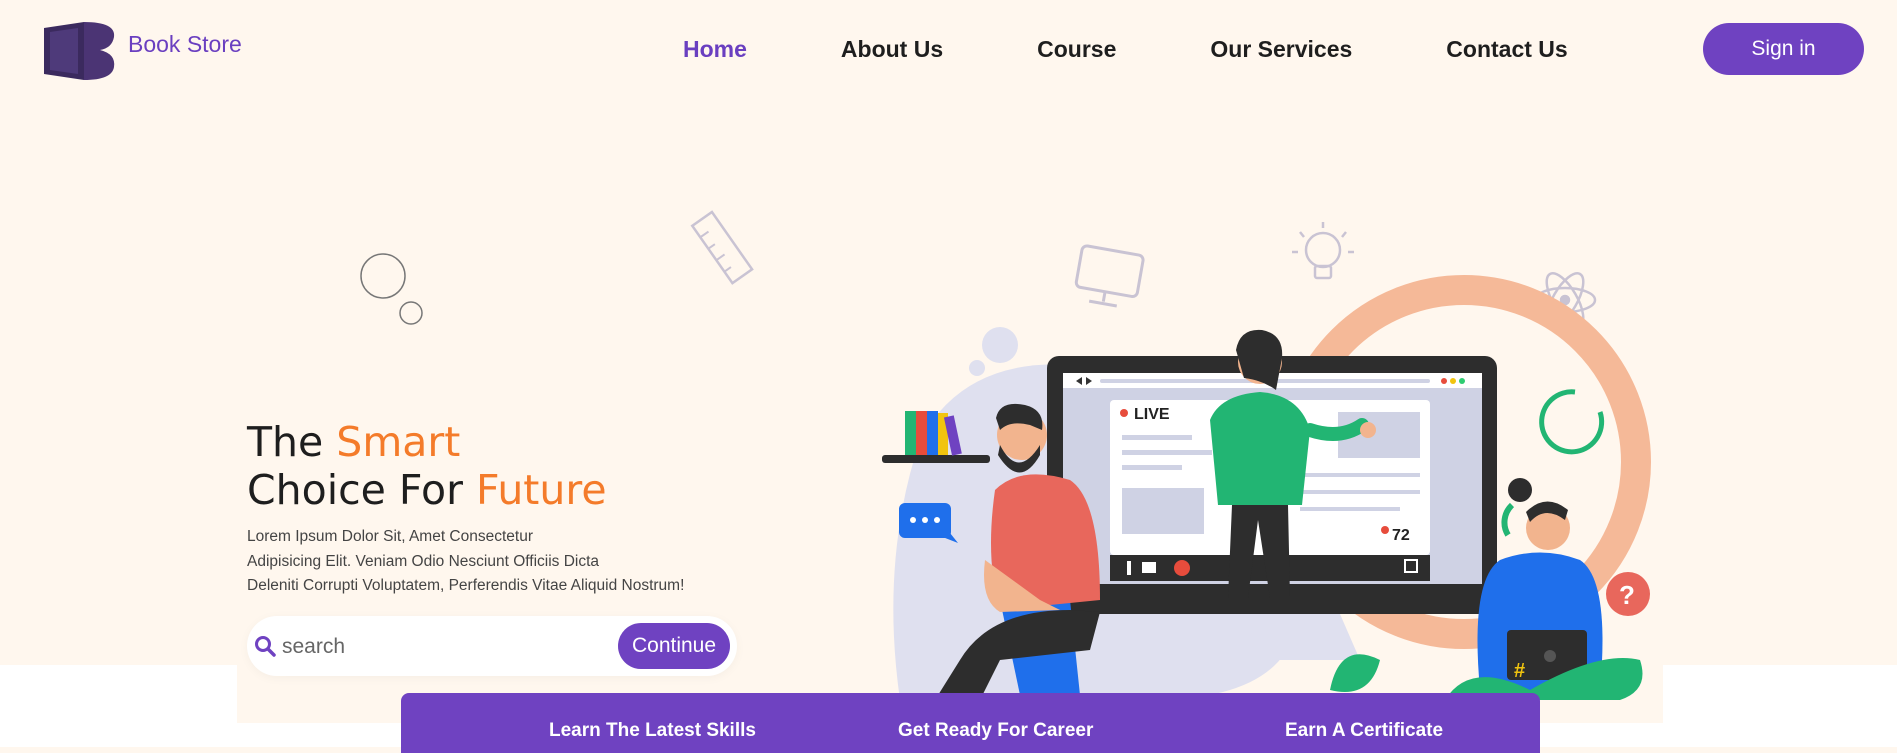  I want to click on headline-accent-2: Future, so click(541, 490).